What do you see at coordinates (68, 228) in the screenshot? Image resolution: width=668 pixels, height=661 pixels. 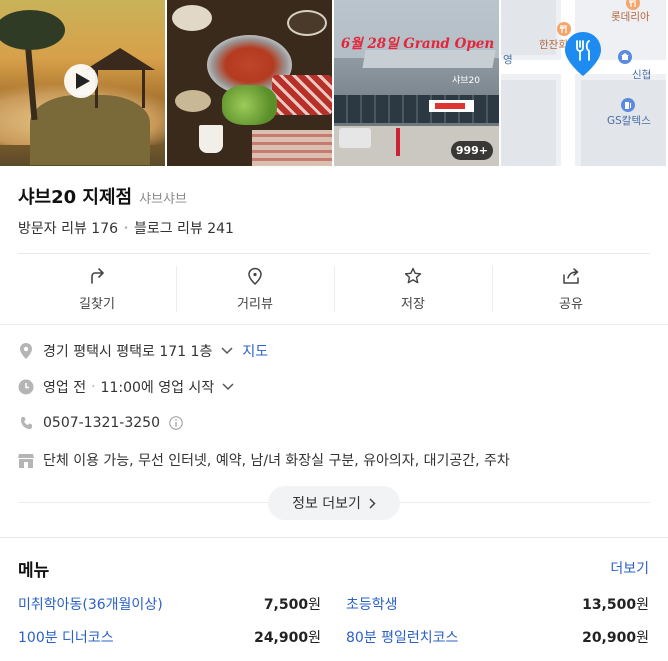 I see `visitor-reviews-link: 방문자 리뷰 176` at bounding box center [68, 228].